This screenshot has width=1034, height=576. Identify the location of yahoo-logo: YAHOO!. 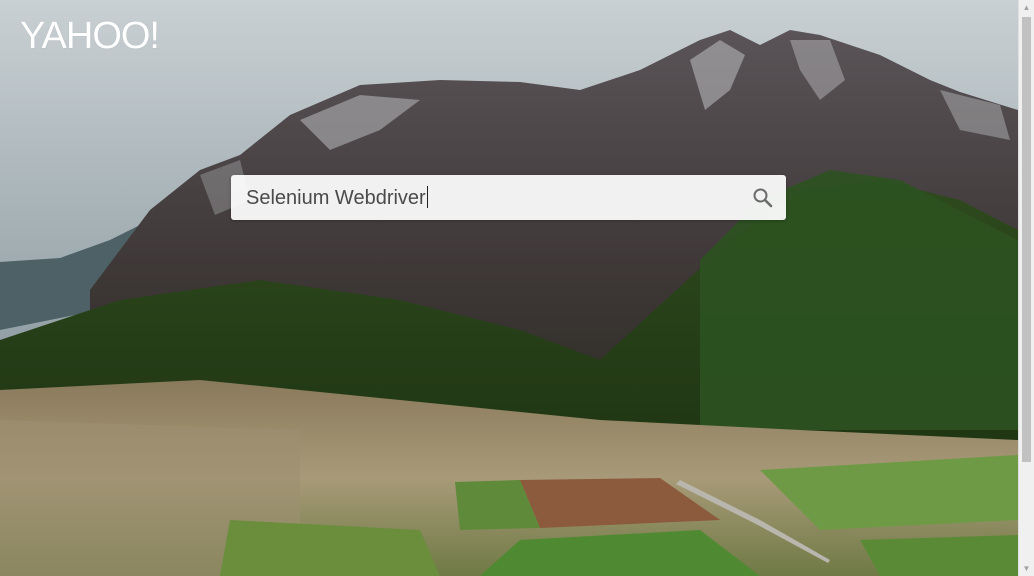
(90, 36).